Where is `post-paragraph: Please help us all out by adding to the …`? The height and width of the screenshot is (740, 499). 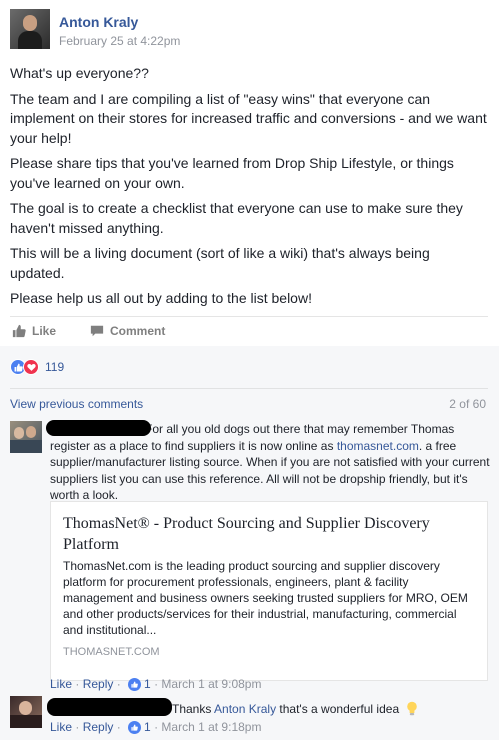
post-paragraph: Please help us all out by adding to the … is located at coordinates (161, 298).